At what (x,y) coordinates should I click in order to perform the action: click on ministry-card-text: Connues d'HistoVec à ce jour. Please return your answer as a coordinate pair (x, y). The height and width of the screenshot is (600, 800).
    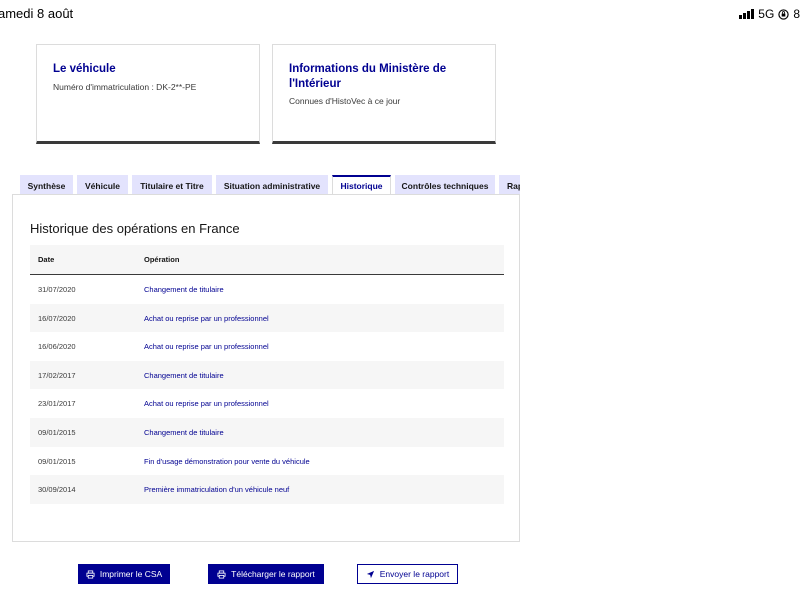
    Looking at the image, I should click on (345, 101).